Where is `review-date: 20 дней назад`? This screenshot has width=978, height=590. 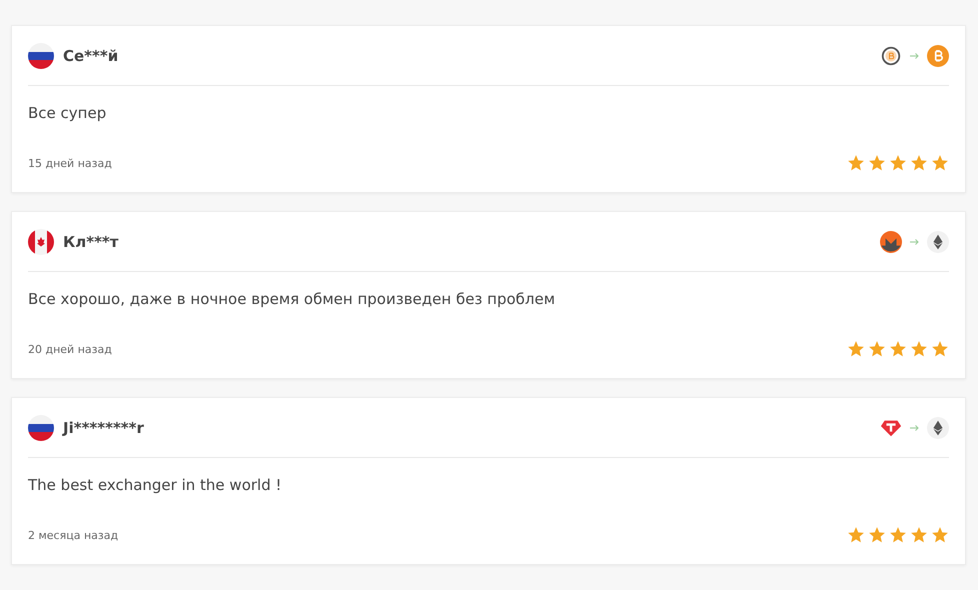
review-date: 20 дней назад is located at coordinates (70, 349).